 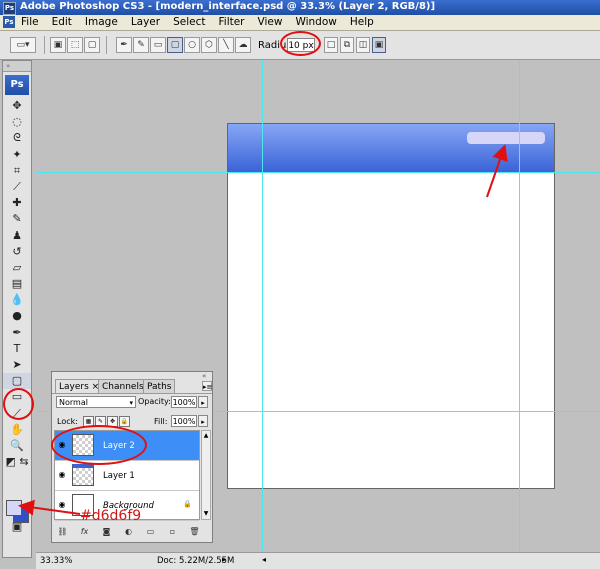 I want to click on adjustment-layer-icon: ◐, so click(x=128, y=531).